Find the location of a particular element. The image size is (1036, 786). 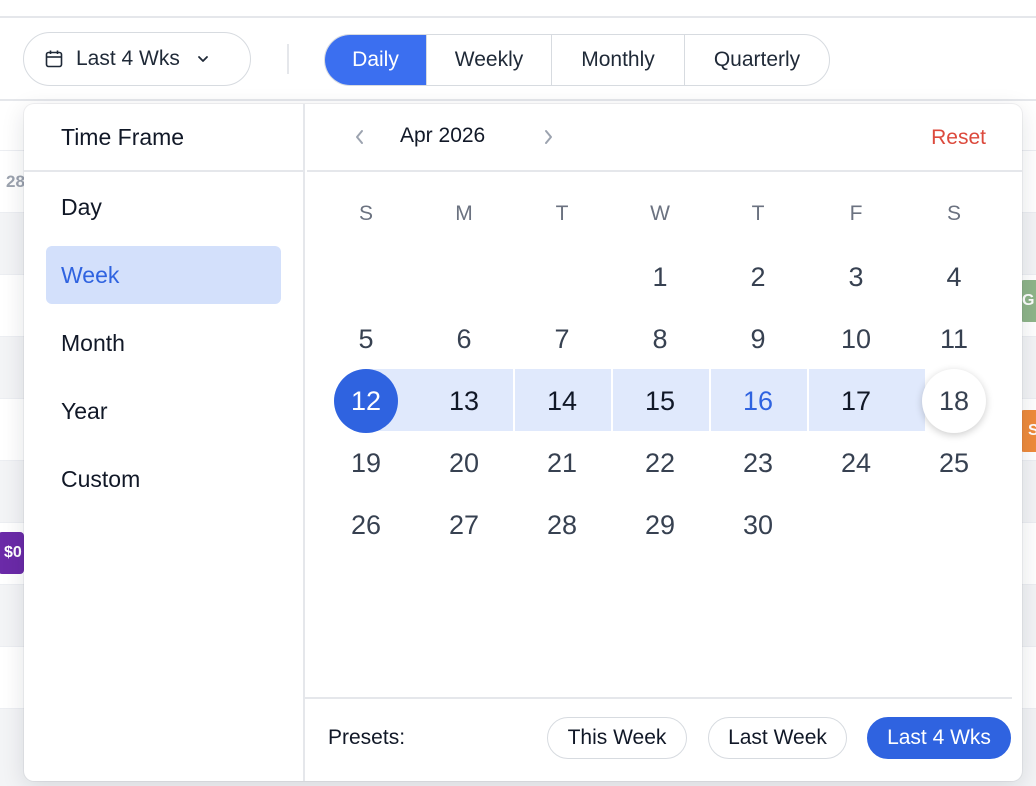

day-number: 28 is located at coordinates (562, 524).